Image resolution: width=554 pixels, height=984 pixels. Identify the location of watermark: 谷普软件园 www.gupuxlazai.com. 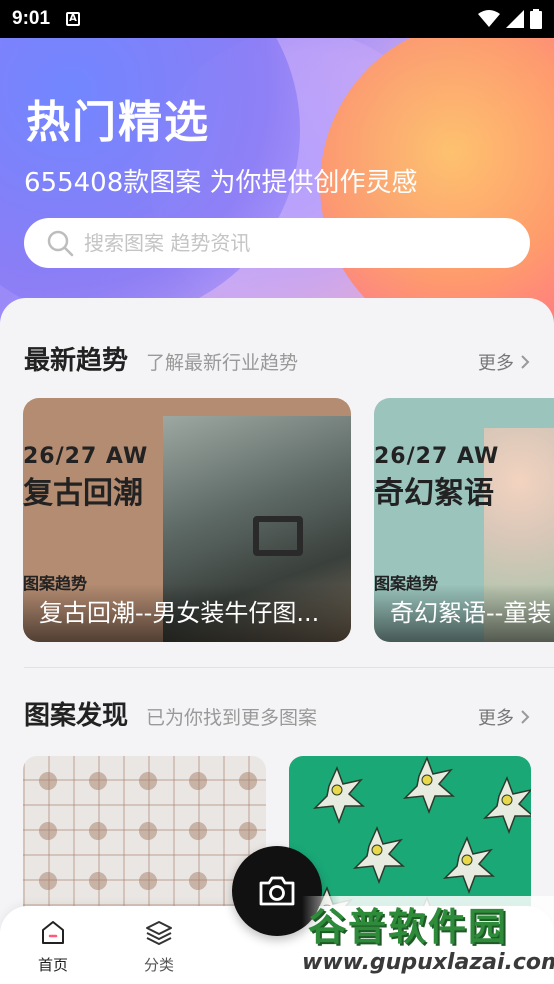
(428, 940).